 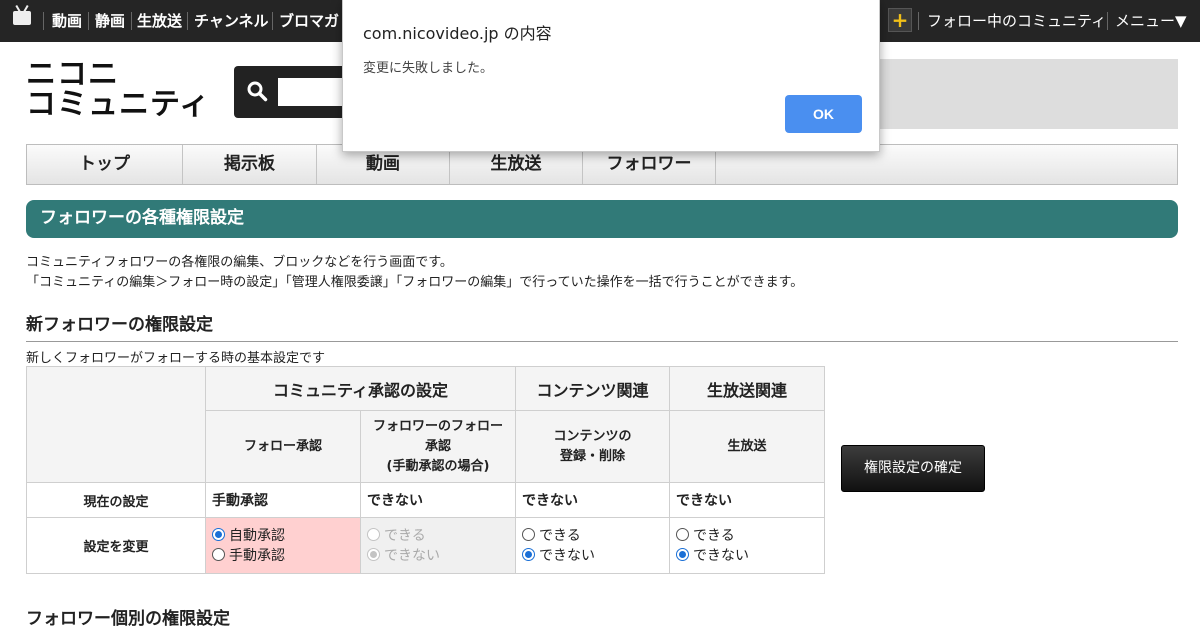 I want to click on col-header-contents-label: コンテンツの, so click(x=592, y=436).